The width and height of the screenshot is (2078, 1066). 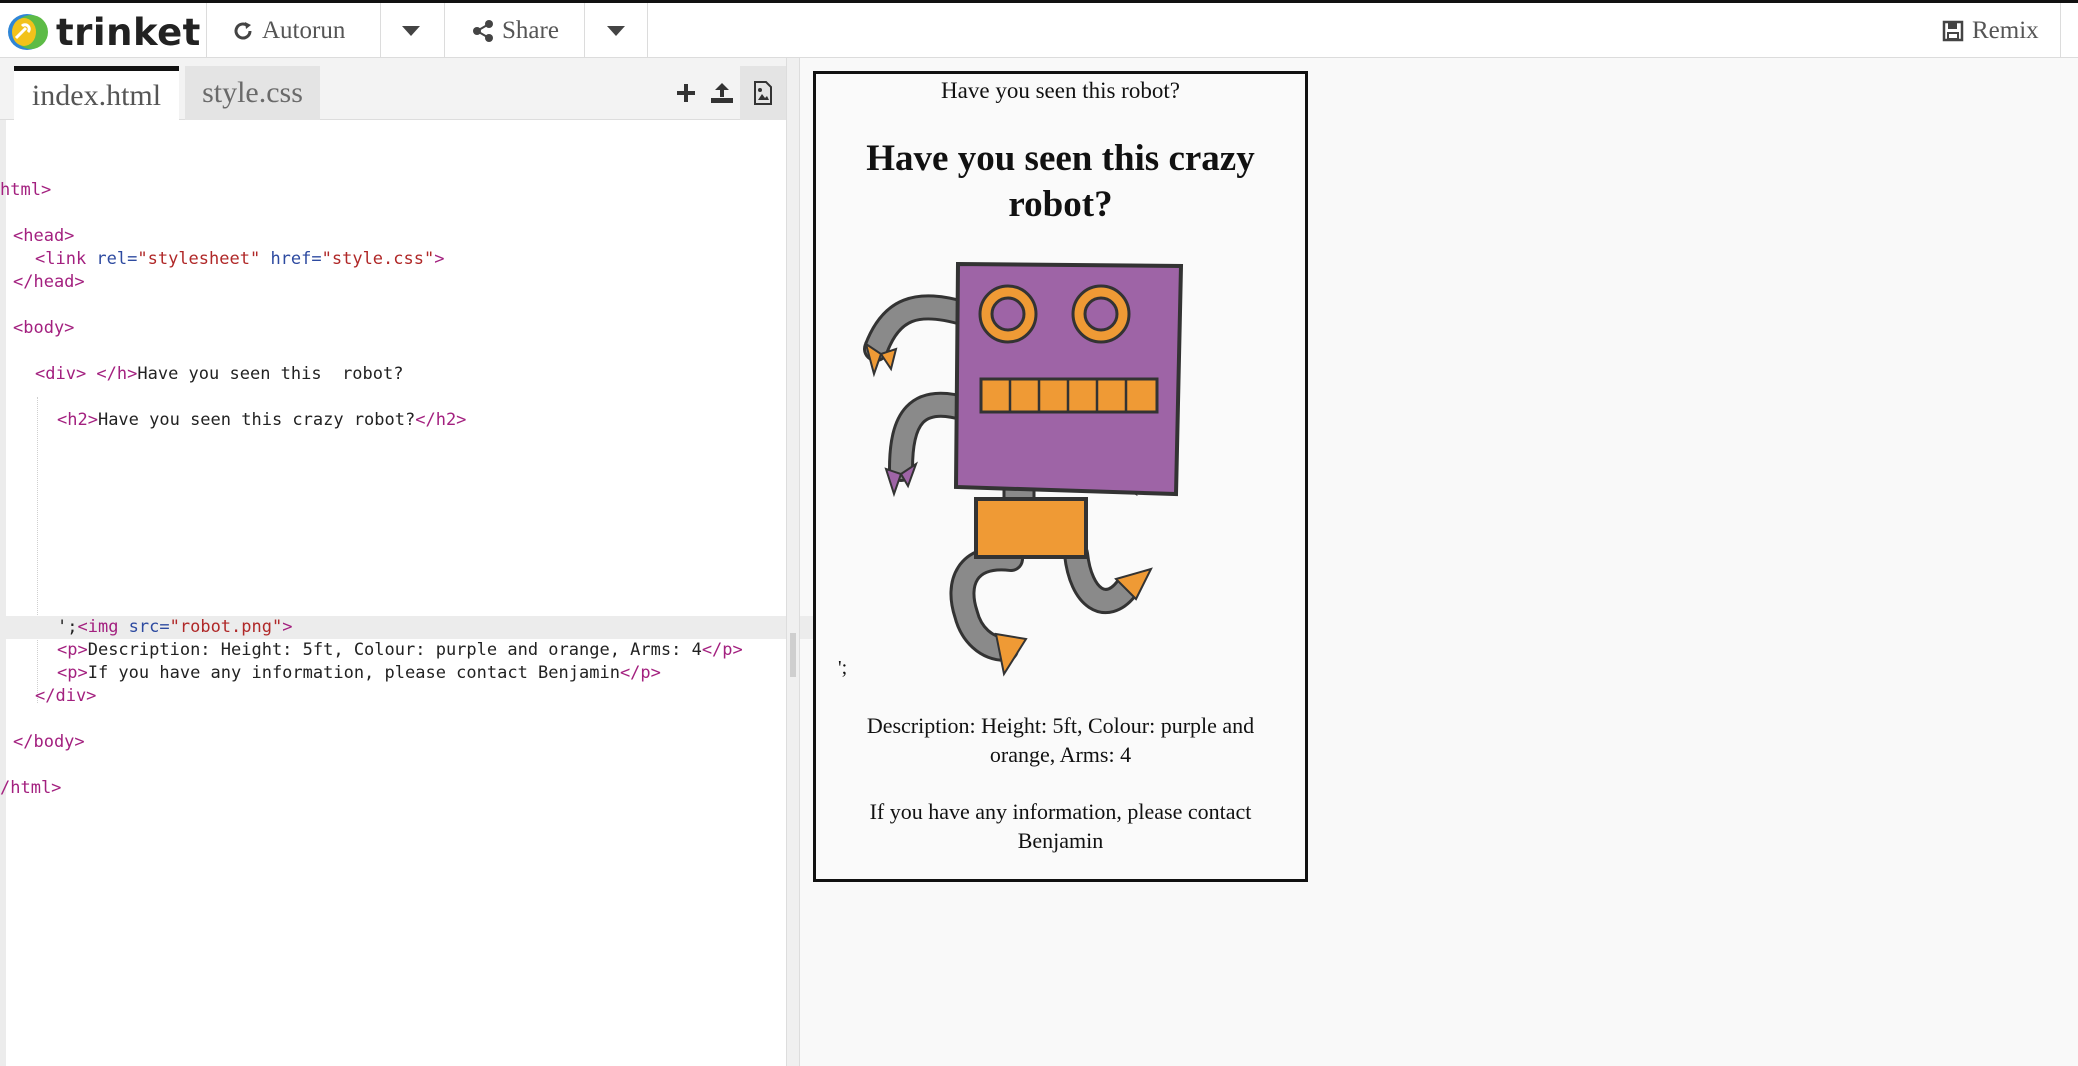 I want to click on pane-splitter, so click(x=793, y=562).